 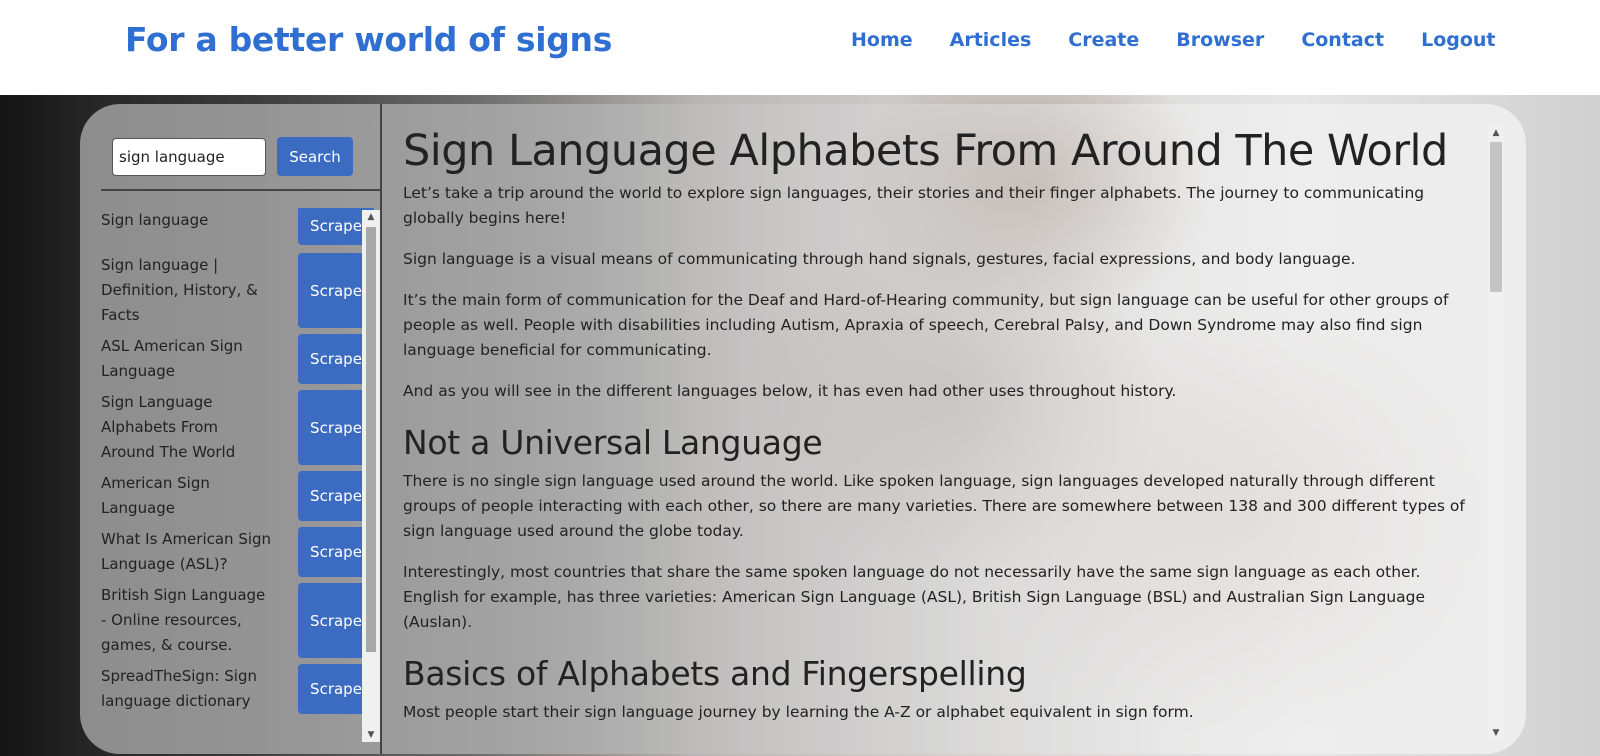 What do you see at coordinates (187, 359) in the screenshot?
I see `result-title: ASL American Sign Language` at bounding box center [187, 359].